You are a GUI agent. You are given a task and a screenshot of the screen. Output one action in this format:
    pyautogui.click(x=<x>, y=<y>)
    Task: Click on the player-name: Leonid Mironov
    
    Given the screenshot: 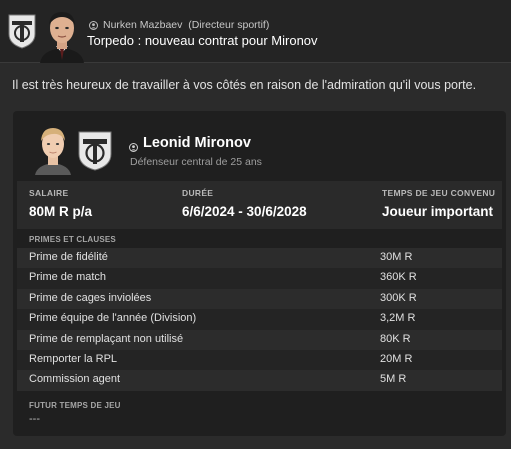 What is the action you would take?
    pyautogui.click(x=197, y=143)
    